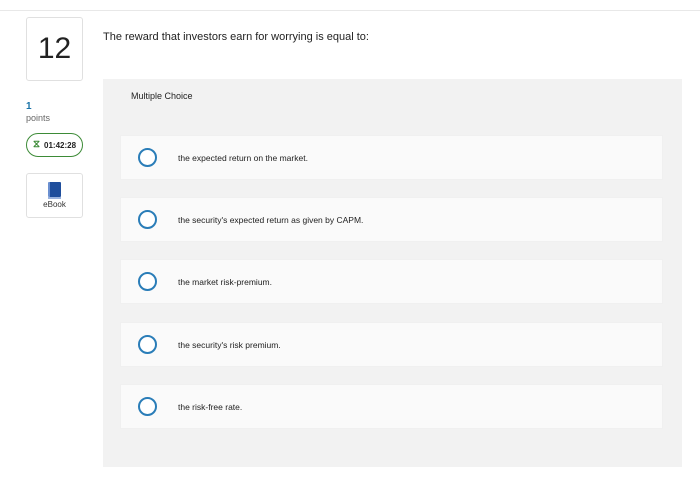 Image resolution: width=700 pixels, height=483 pixels. I want to click on top-divider, so click(350, 10).